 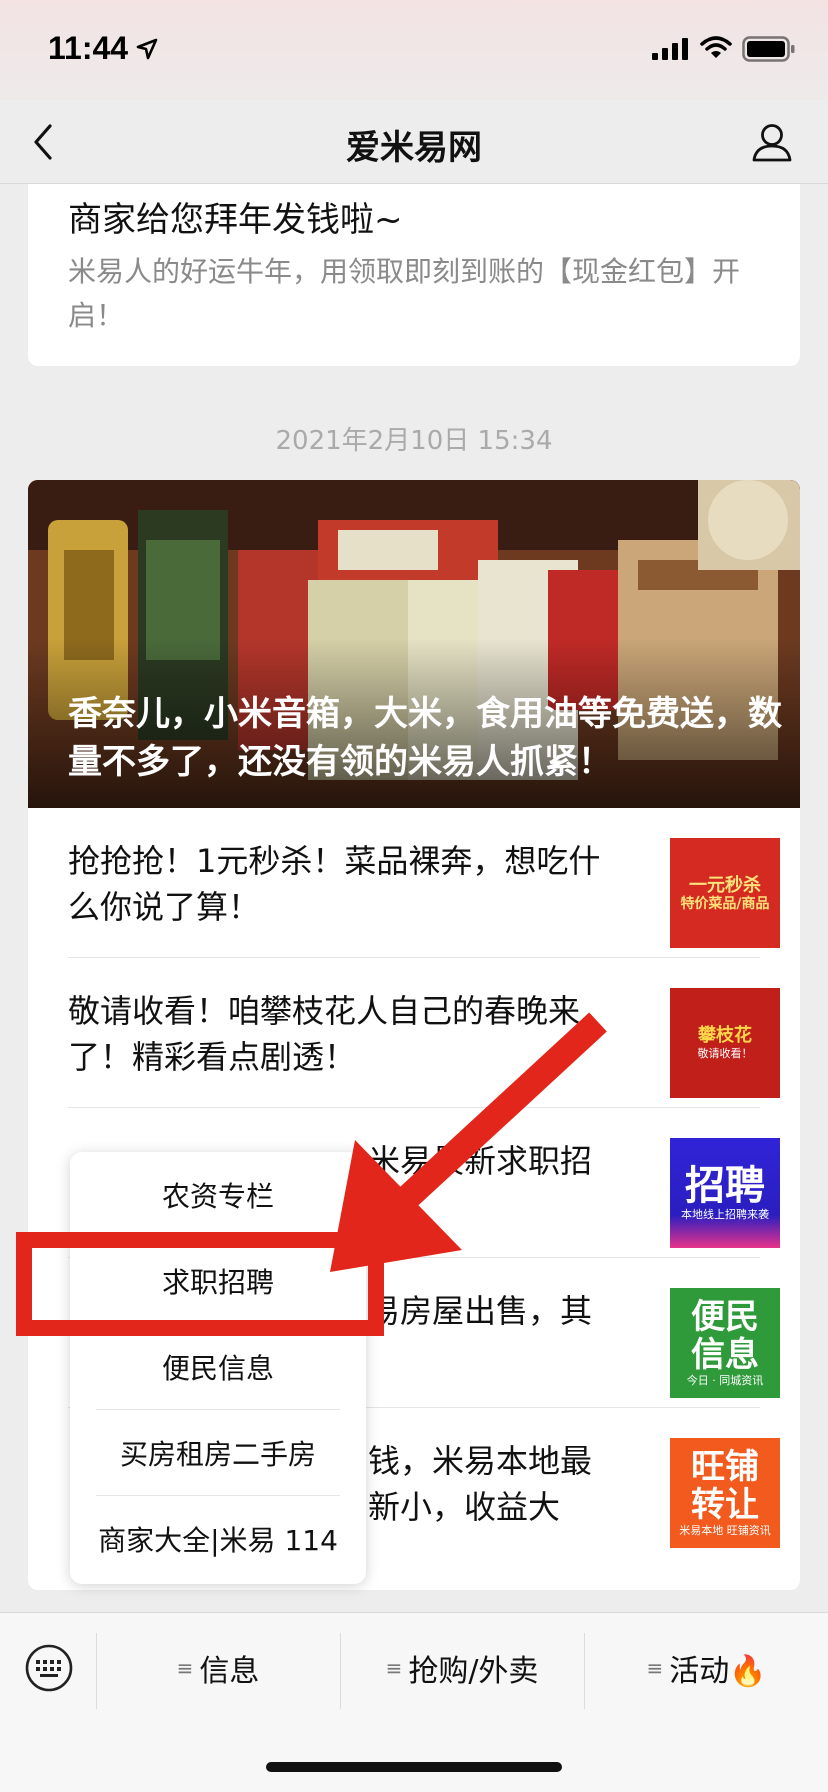 What do you see at coordinates (229, 1671) in the screenshot?
I see `tab-label: 信息` at bounding box center [229, 1671].